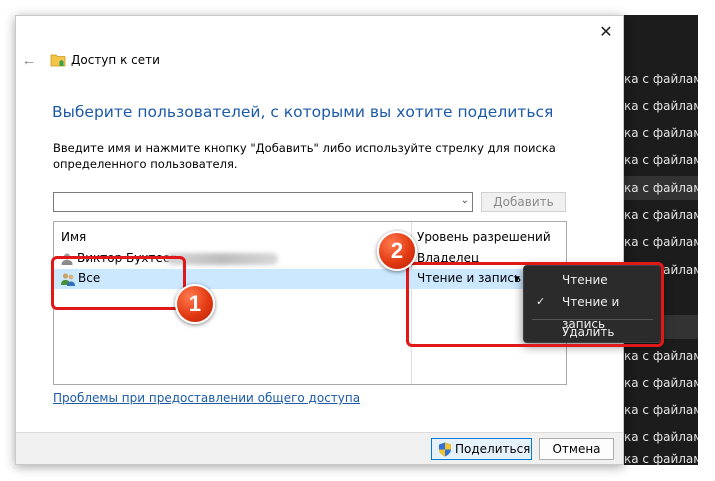 The image size is (715, 481). What do you see at coordinates (523, 202) in the screenshot?
I see `add-button: Добавить` at bounding box center [523, 202].